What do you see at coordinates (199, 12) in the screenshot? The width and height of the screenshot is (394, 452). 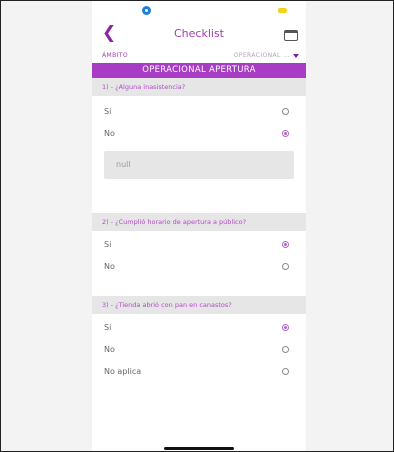 I see `status-bar` at bounding box center [199, 12].